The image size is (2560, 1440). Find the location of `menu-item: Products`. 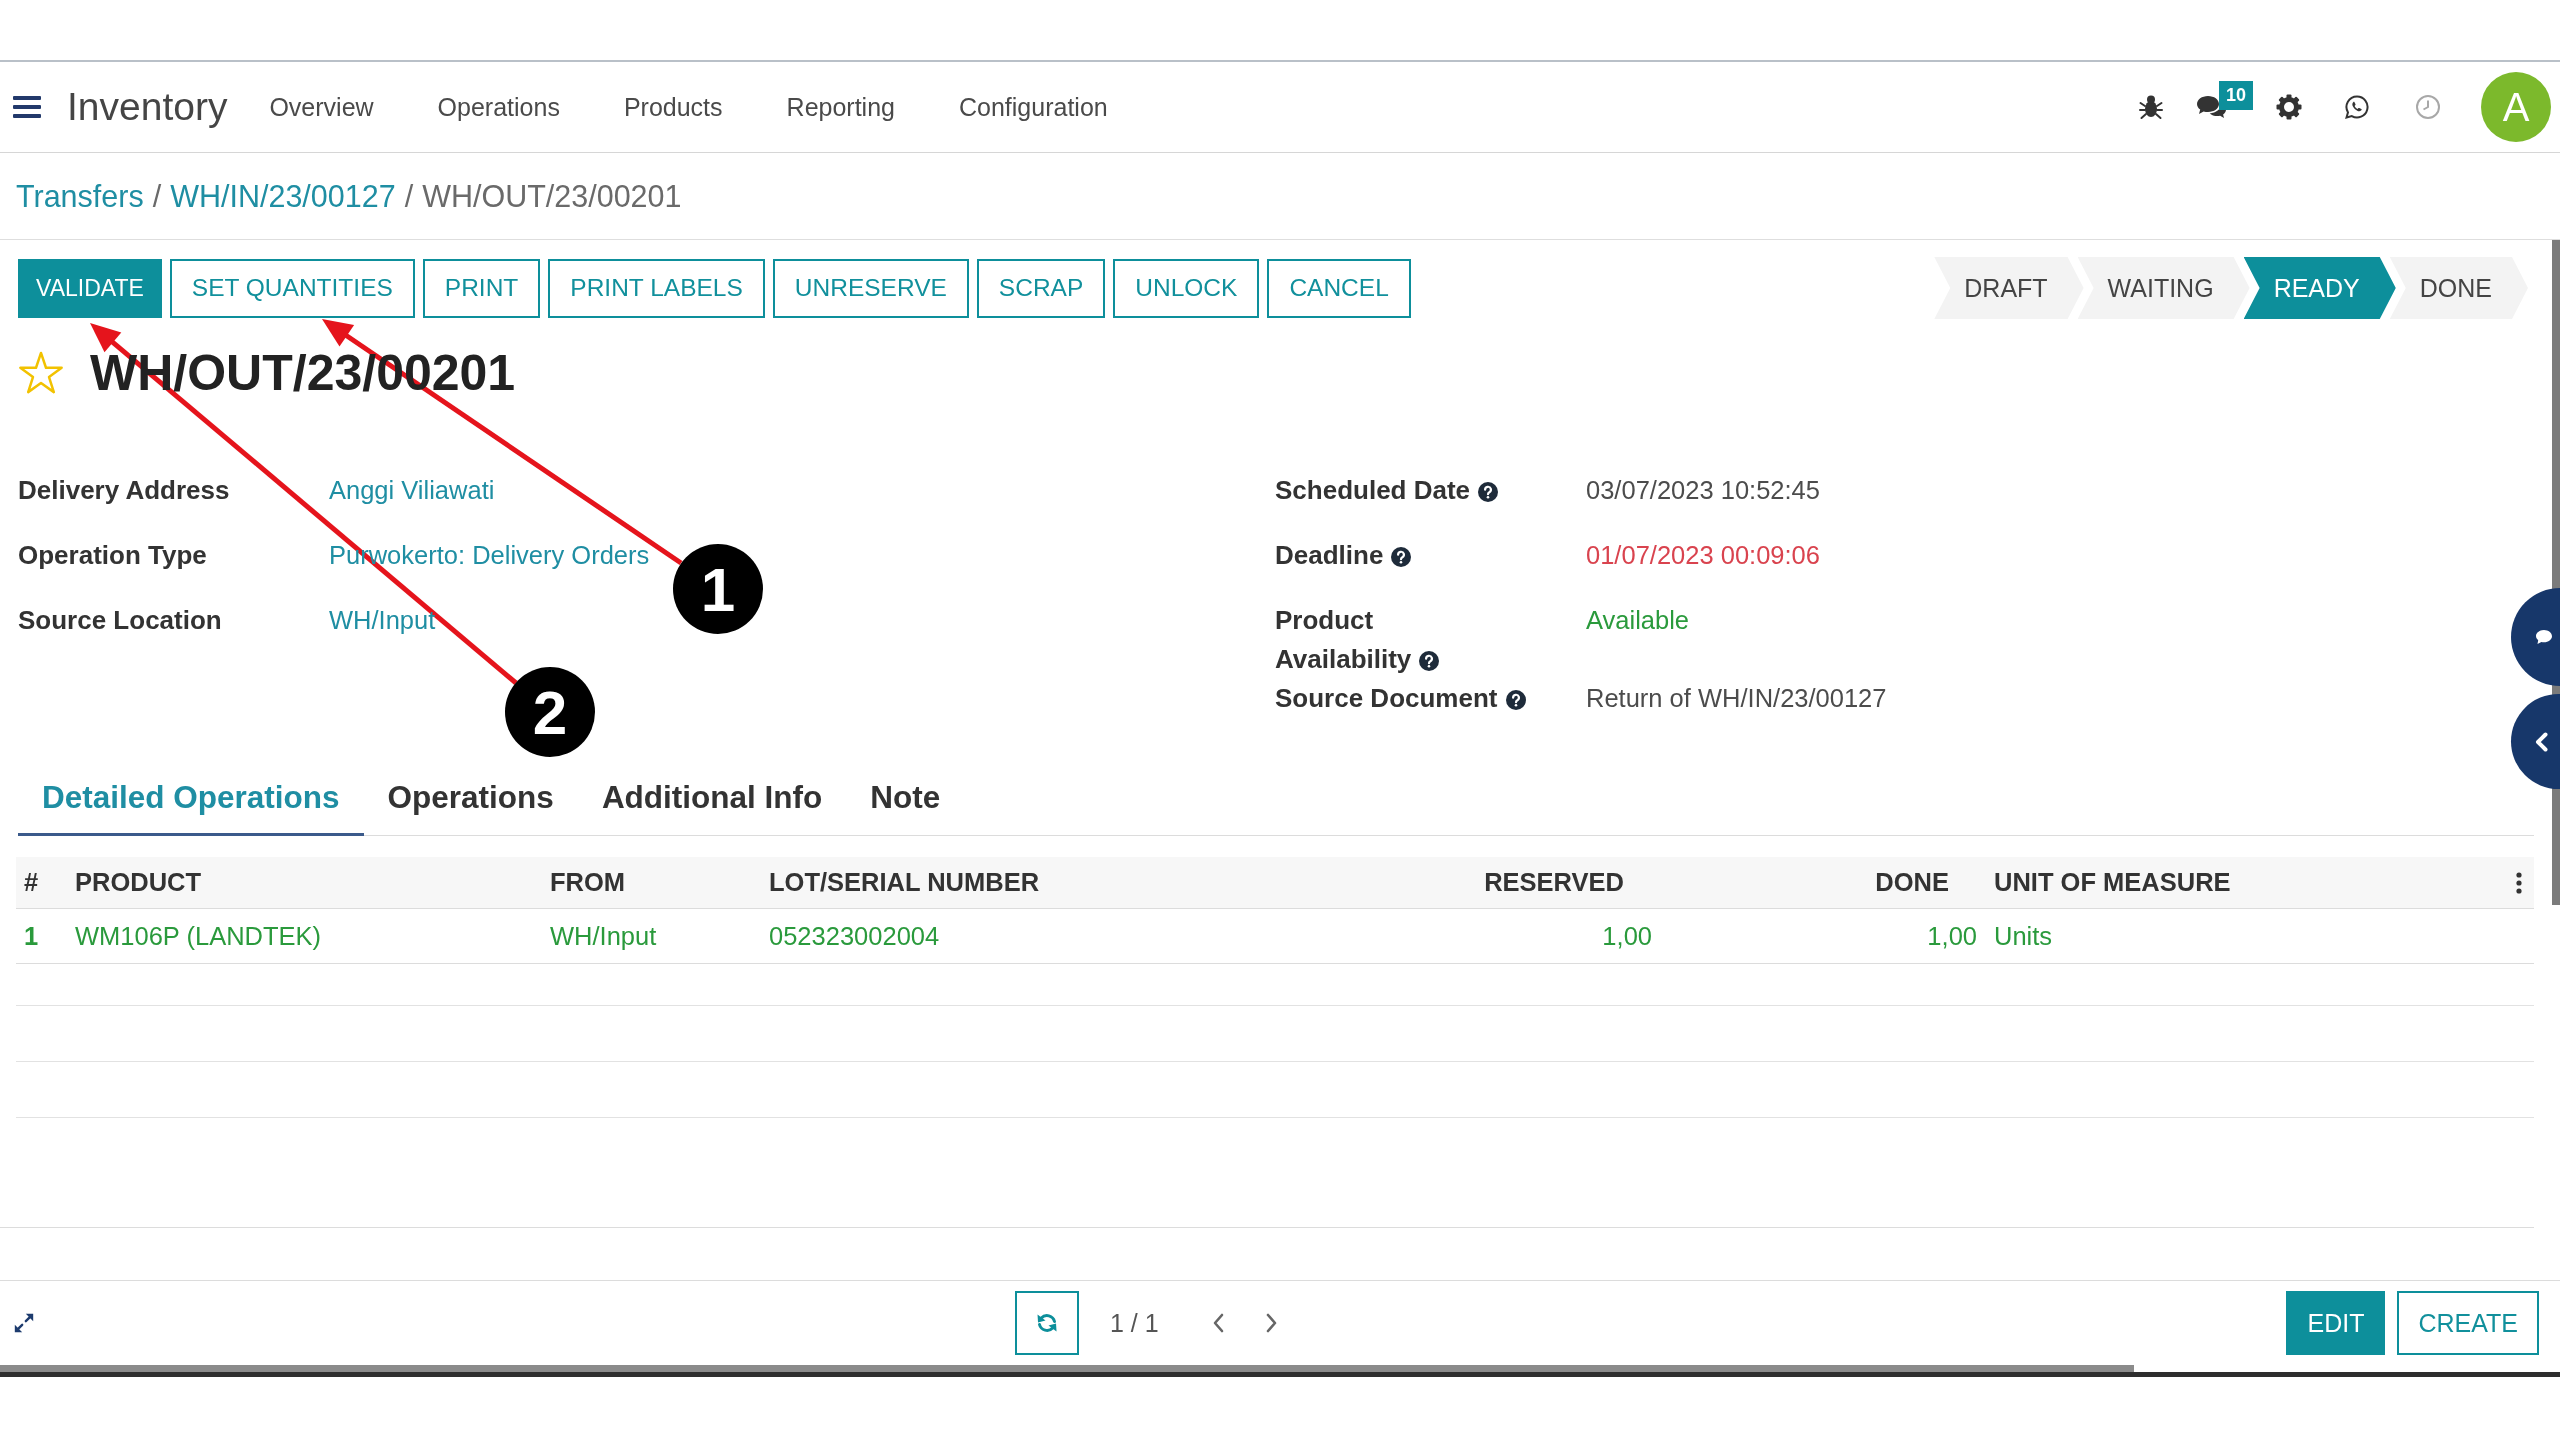

menu-item: Products is located at coordinates (673, 107).